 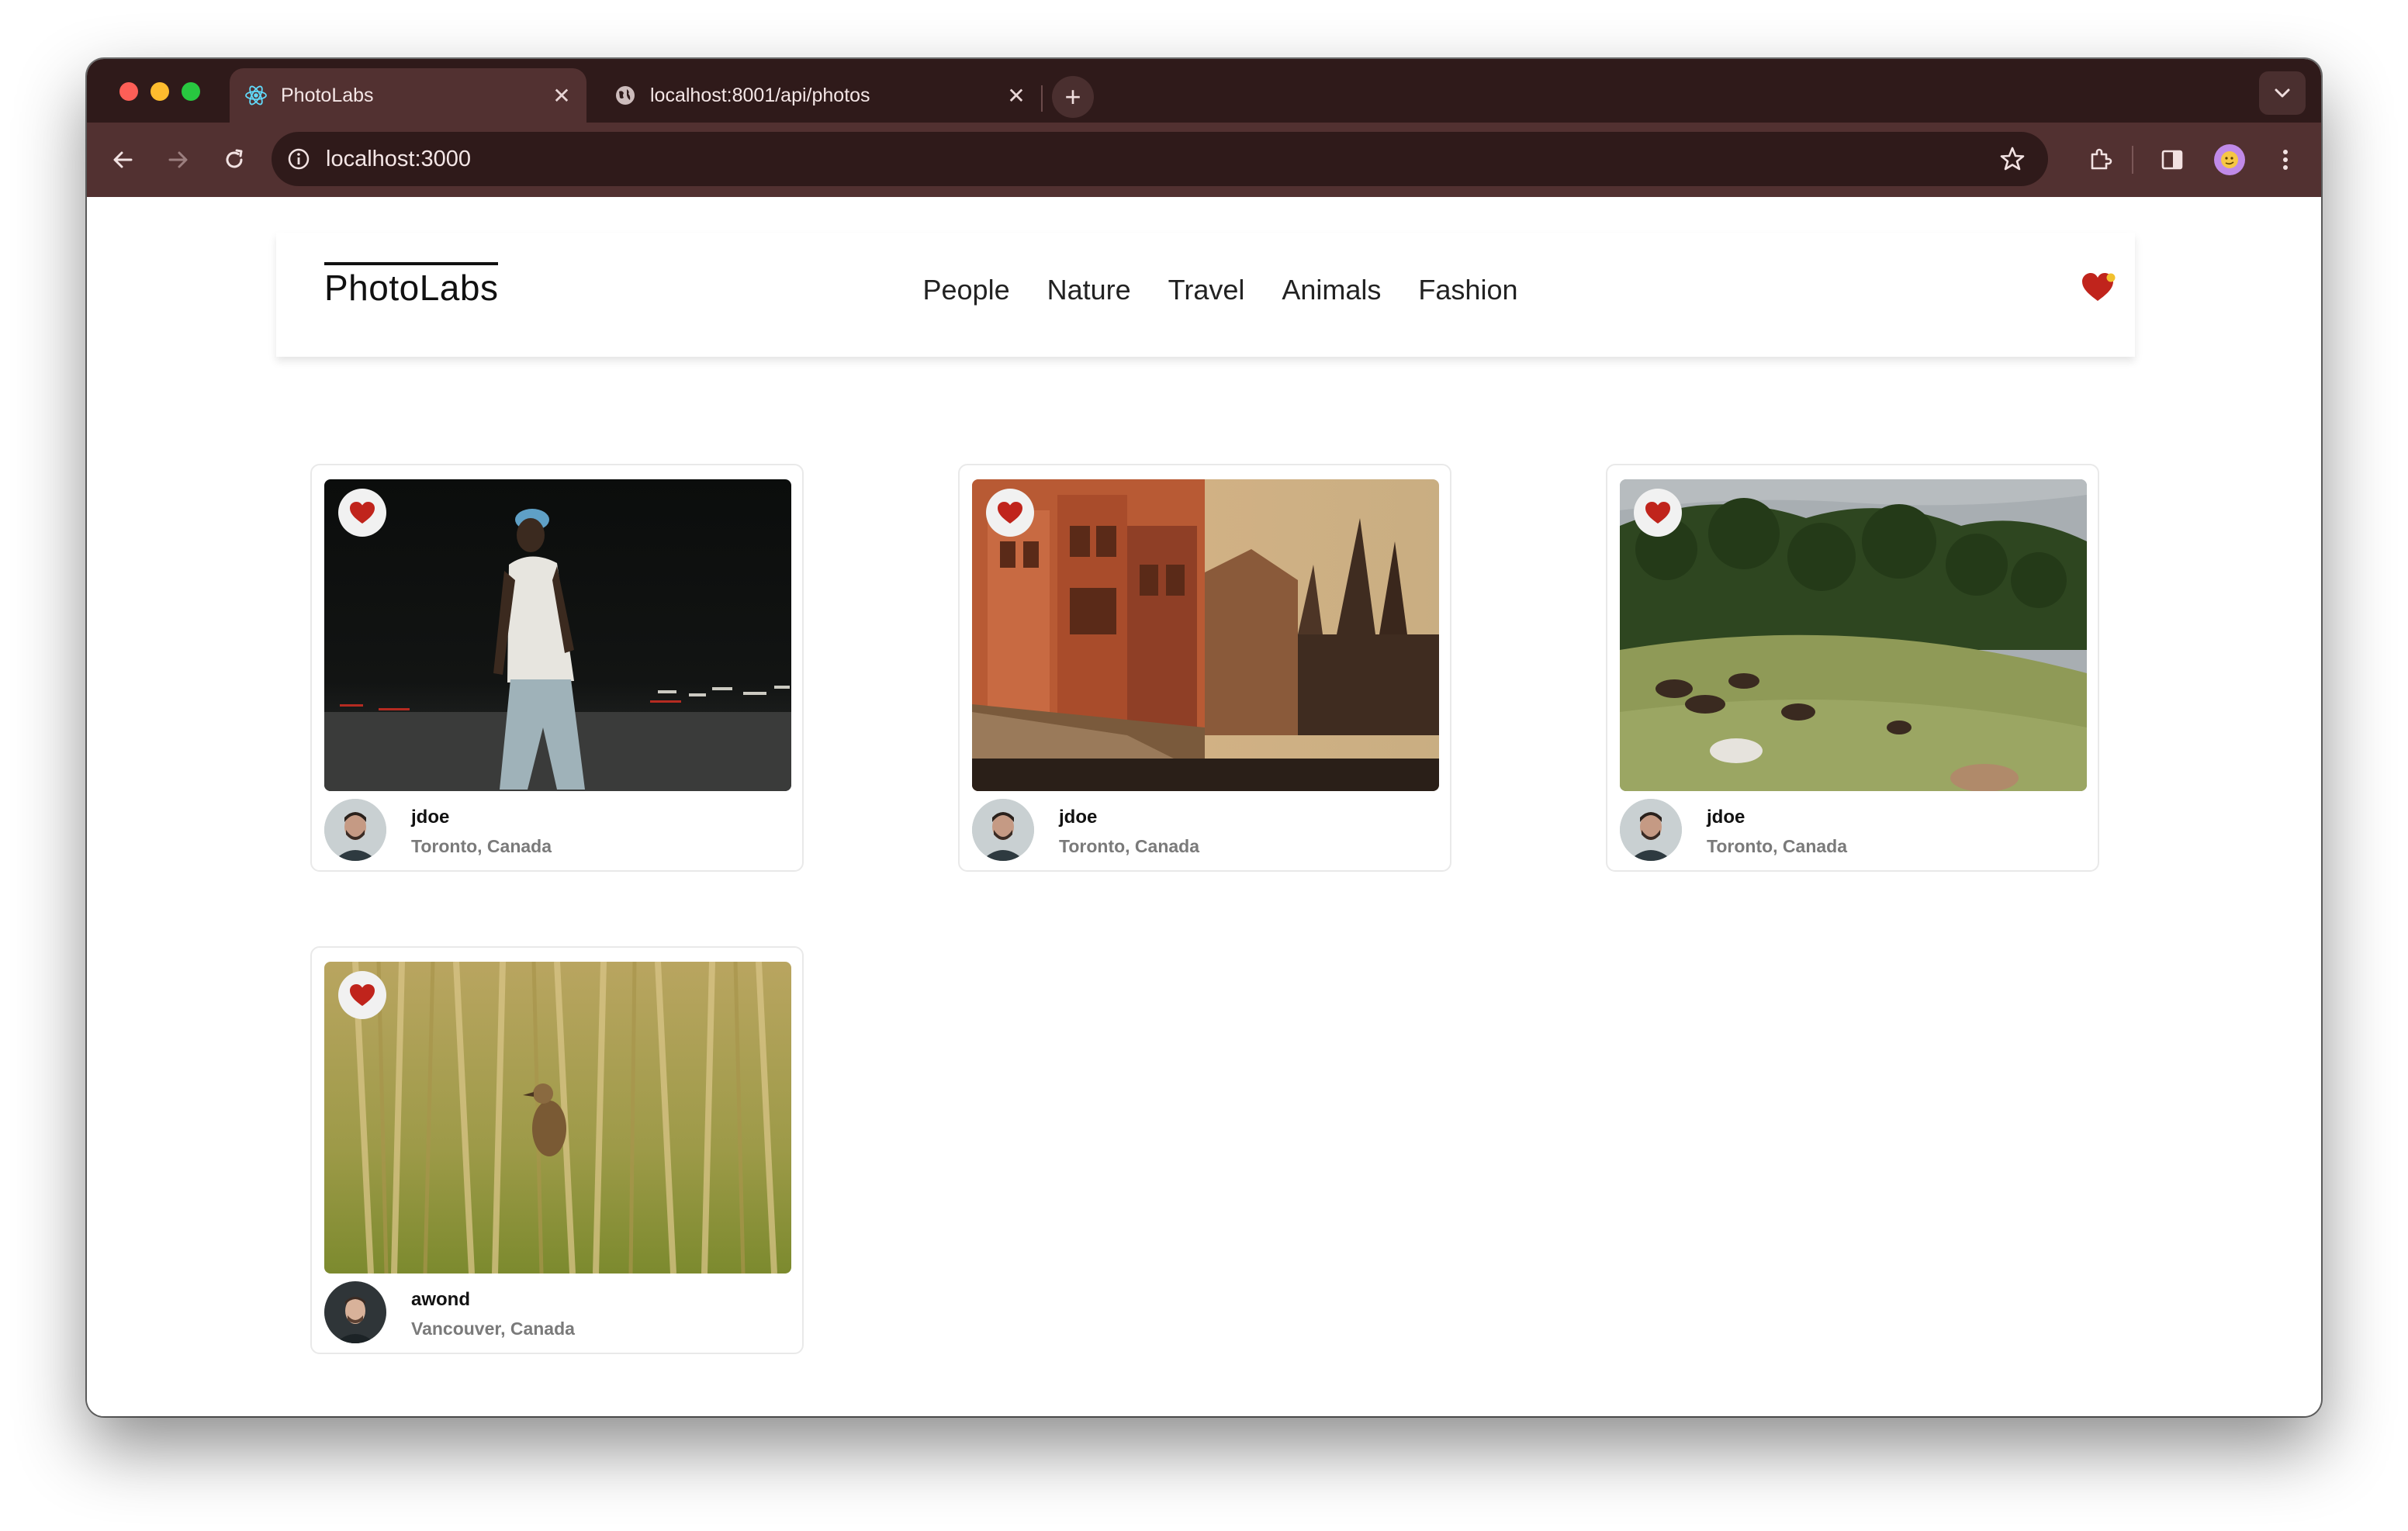 What do you see at coordinates (398, 159) in the screenshot?
I see `url-text: localhost:3000` at bounding box center [398, 159].